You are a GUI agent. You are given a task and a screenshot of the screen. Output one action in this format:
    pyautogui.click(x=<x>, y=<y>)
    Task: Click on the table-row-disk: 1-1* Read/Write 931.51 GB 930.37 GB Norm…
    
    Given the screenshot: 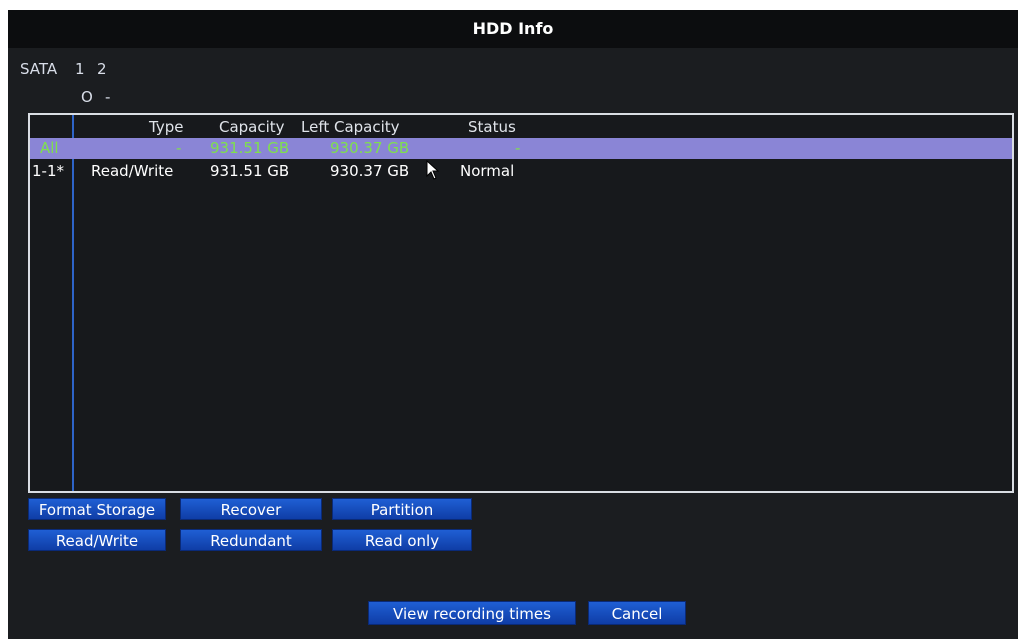 What is the action you would take?
    pyautogui.click(x=521, y=171)
    